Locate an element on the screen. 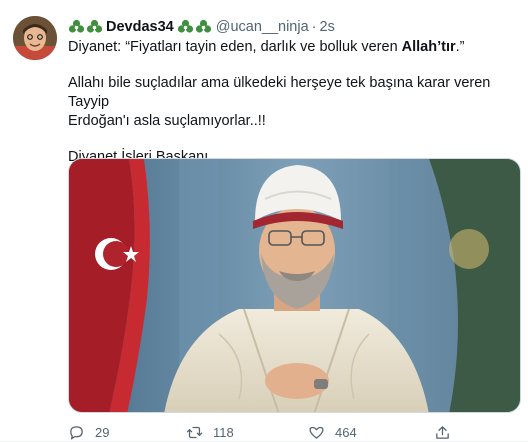 Image resolution: width=528 pixels, height=442 pixels. share-button is located at coordinates (442, 432).